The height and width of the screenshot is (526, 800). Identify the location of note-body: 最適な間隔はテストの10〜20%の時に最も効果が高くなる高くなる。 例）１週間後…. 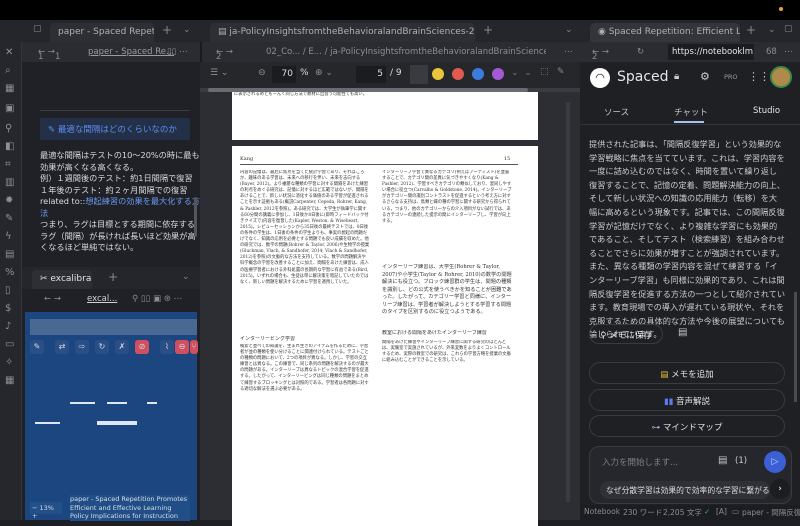
(120, 202).